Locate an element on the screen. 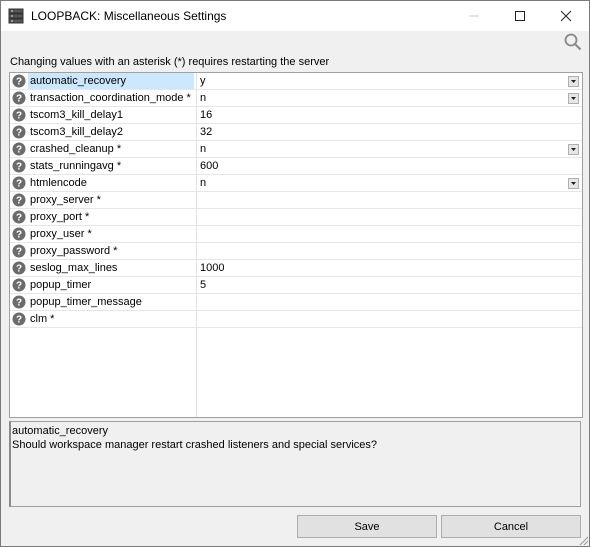 The image size is (590, 547). setting-name: popup_timer is located at coordinates (61, 285).